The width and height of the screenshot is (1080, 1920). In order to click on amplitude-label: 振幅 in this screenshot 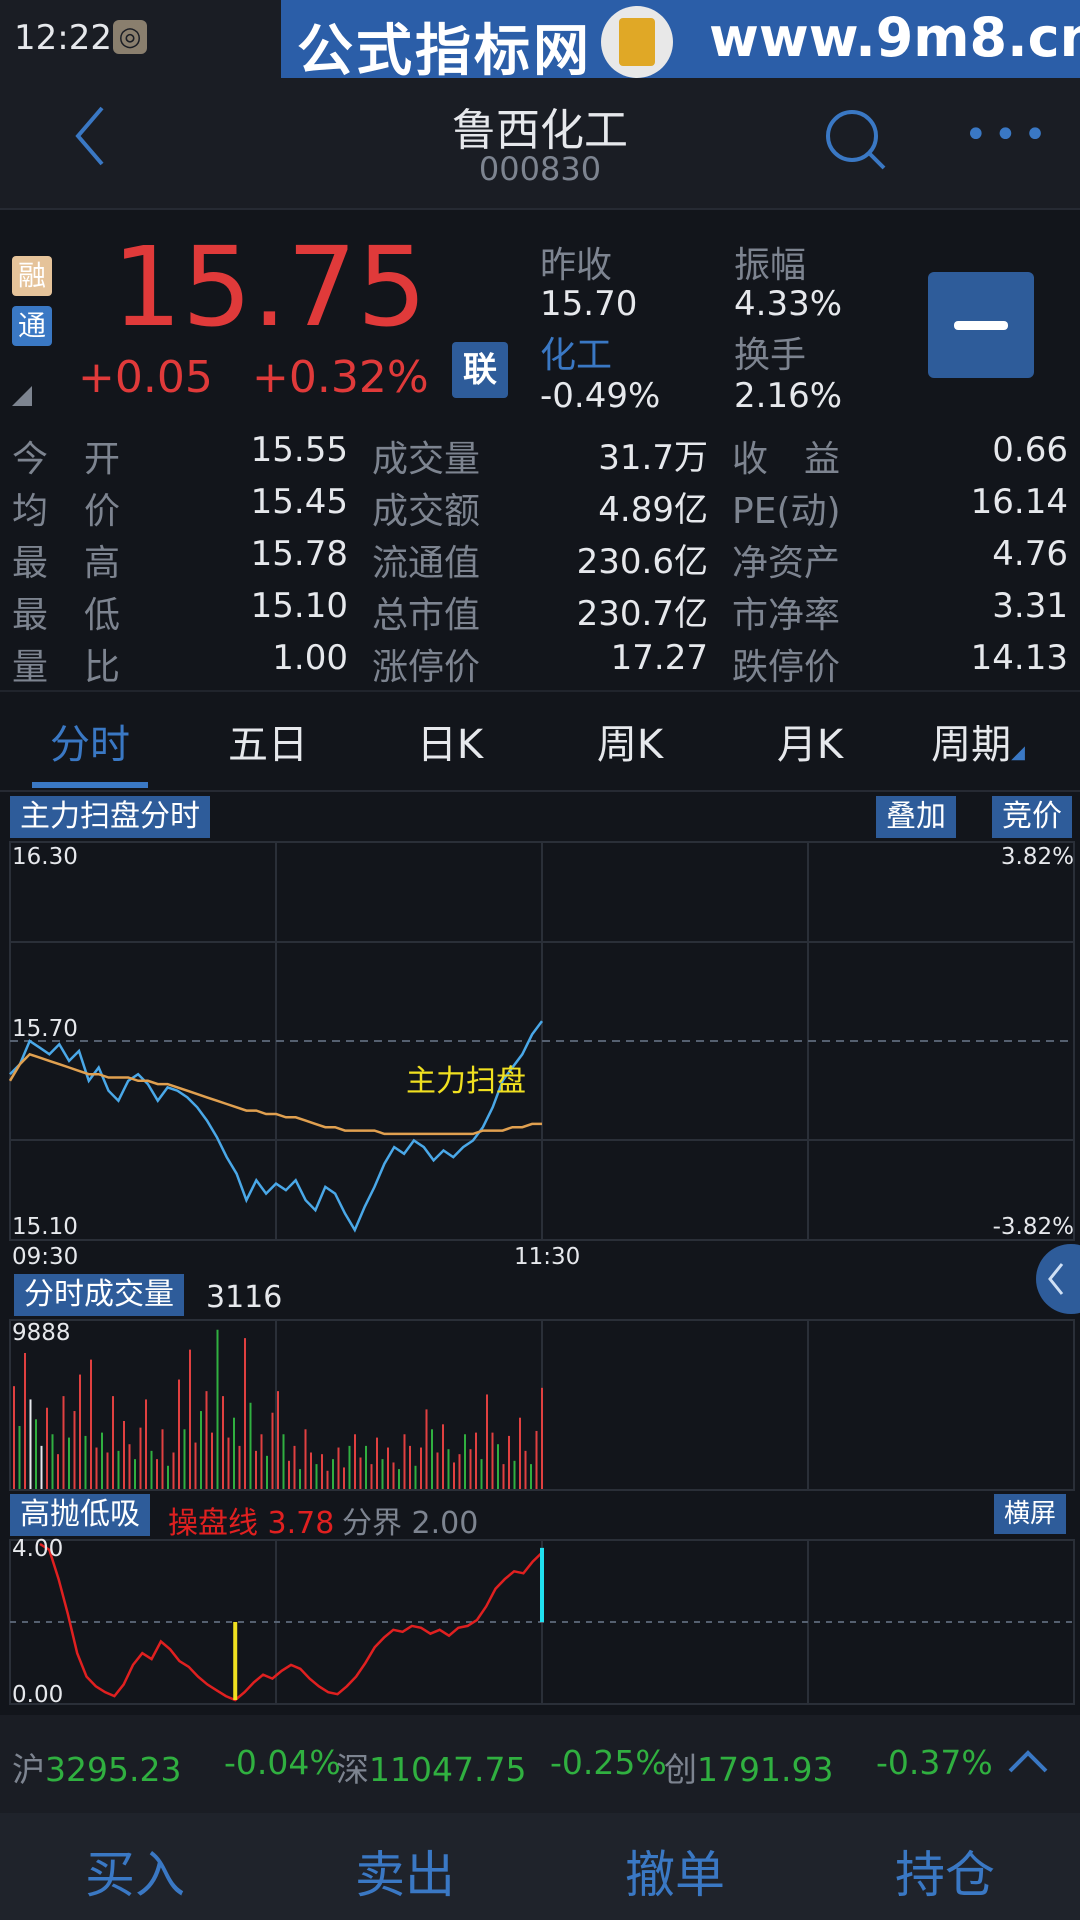, I will do `click(770, 265)`.